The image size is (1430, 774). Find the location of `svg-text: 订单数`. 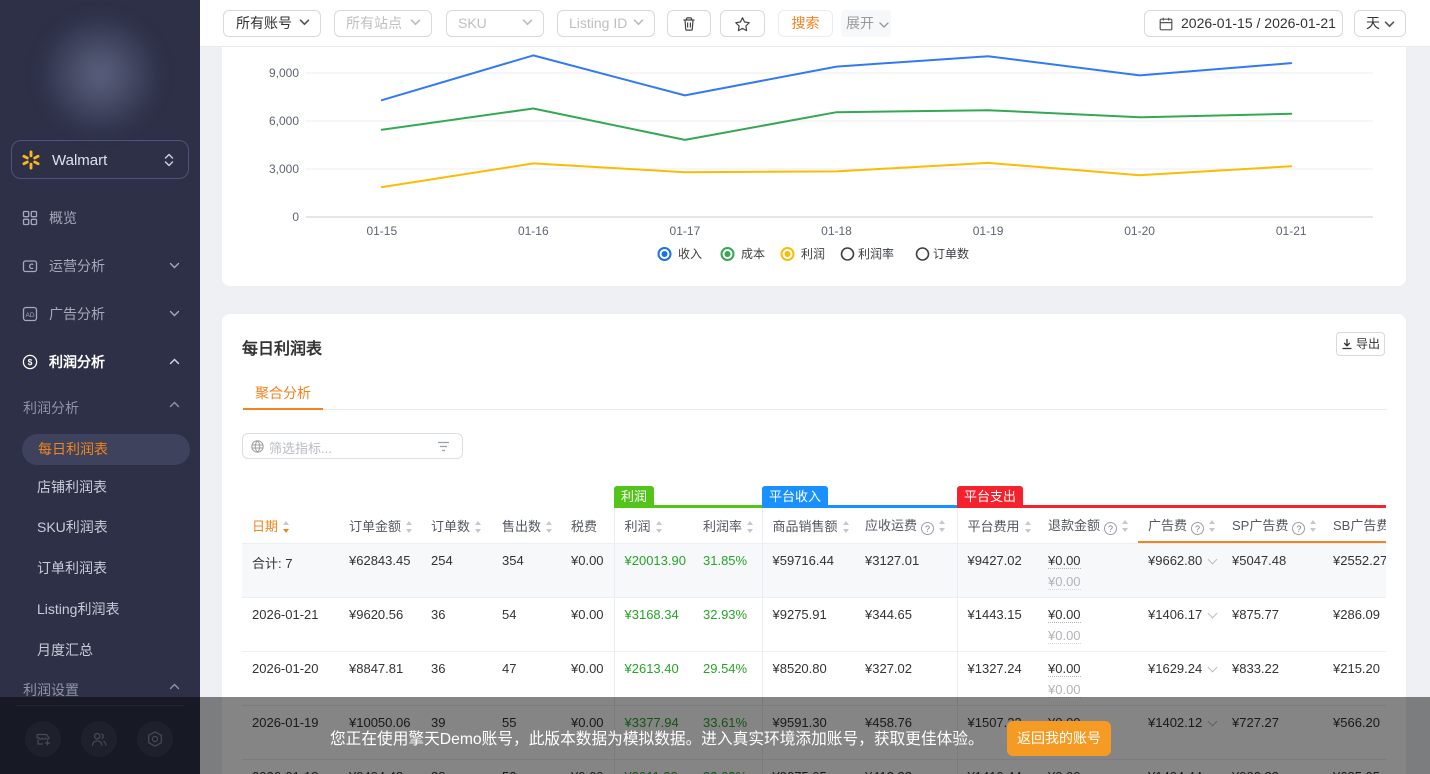

svg-text: 订单数 is located at coordinates (951, 253).